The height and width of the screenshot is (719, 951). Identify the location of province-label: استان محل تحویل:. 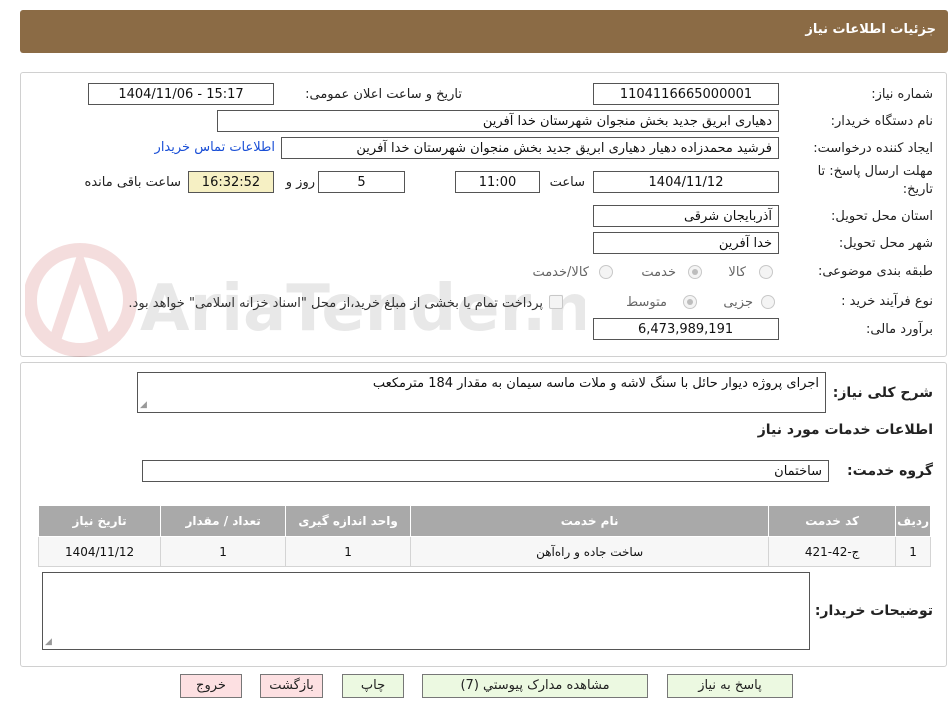
(882, 216).